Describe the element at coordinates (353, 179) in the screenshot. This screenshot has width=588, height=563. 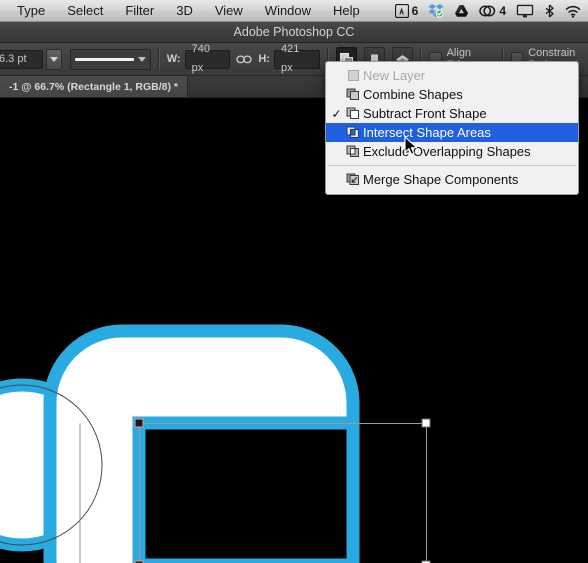
I see `merge-shape-components-icon` at that location.